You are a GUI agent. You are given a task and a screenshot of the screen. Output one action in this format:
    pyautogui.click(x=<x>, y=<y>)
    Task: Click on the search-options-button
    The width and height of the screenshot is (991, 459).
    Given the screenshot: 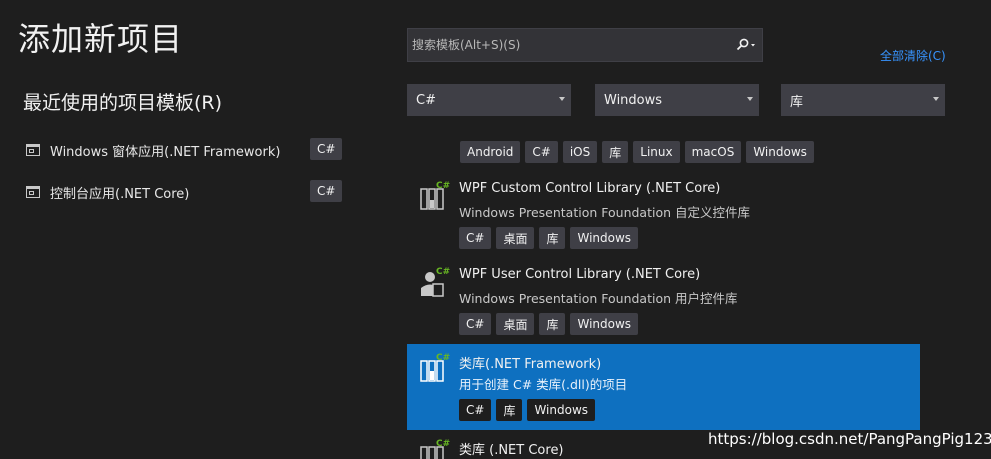 What is the action you would take?
    pyautogui.click(x=746, y=45)
    